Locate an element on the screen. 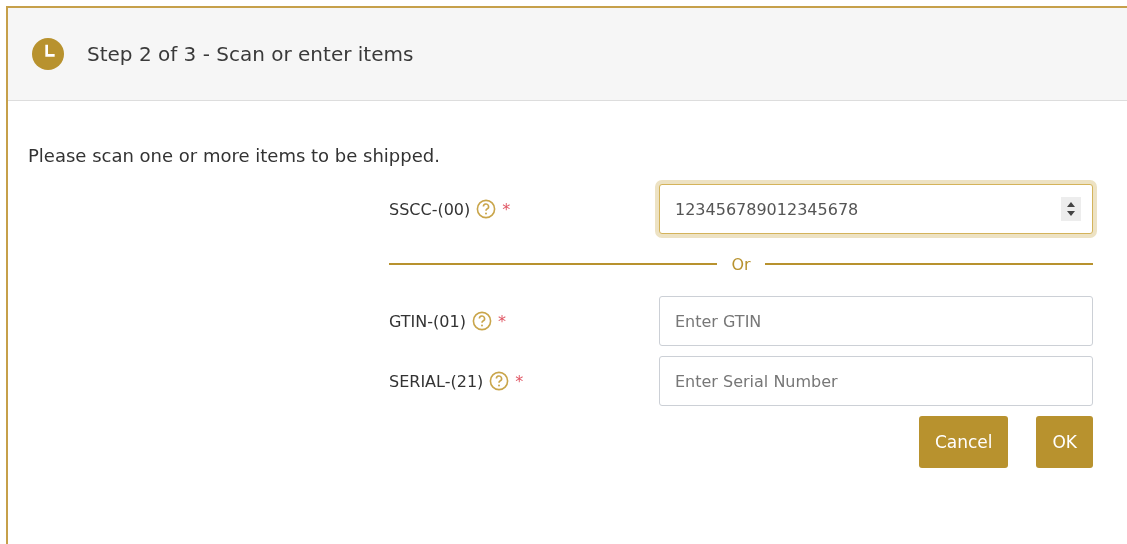 The image size is (1127, 544). divider-label: Or is located at coordinates (741, 264).